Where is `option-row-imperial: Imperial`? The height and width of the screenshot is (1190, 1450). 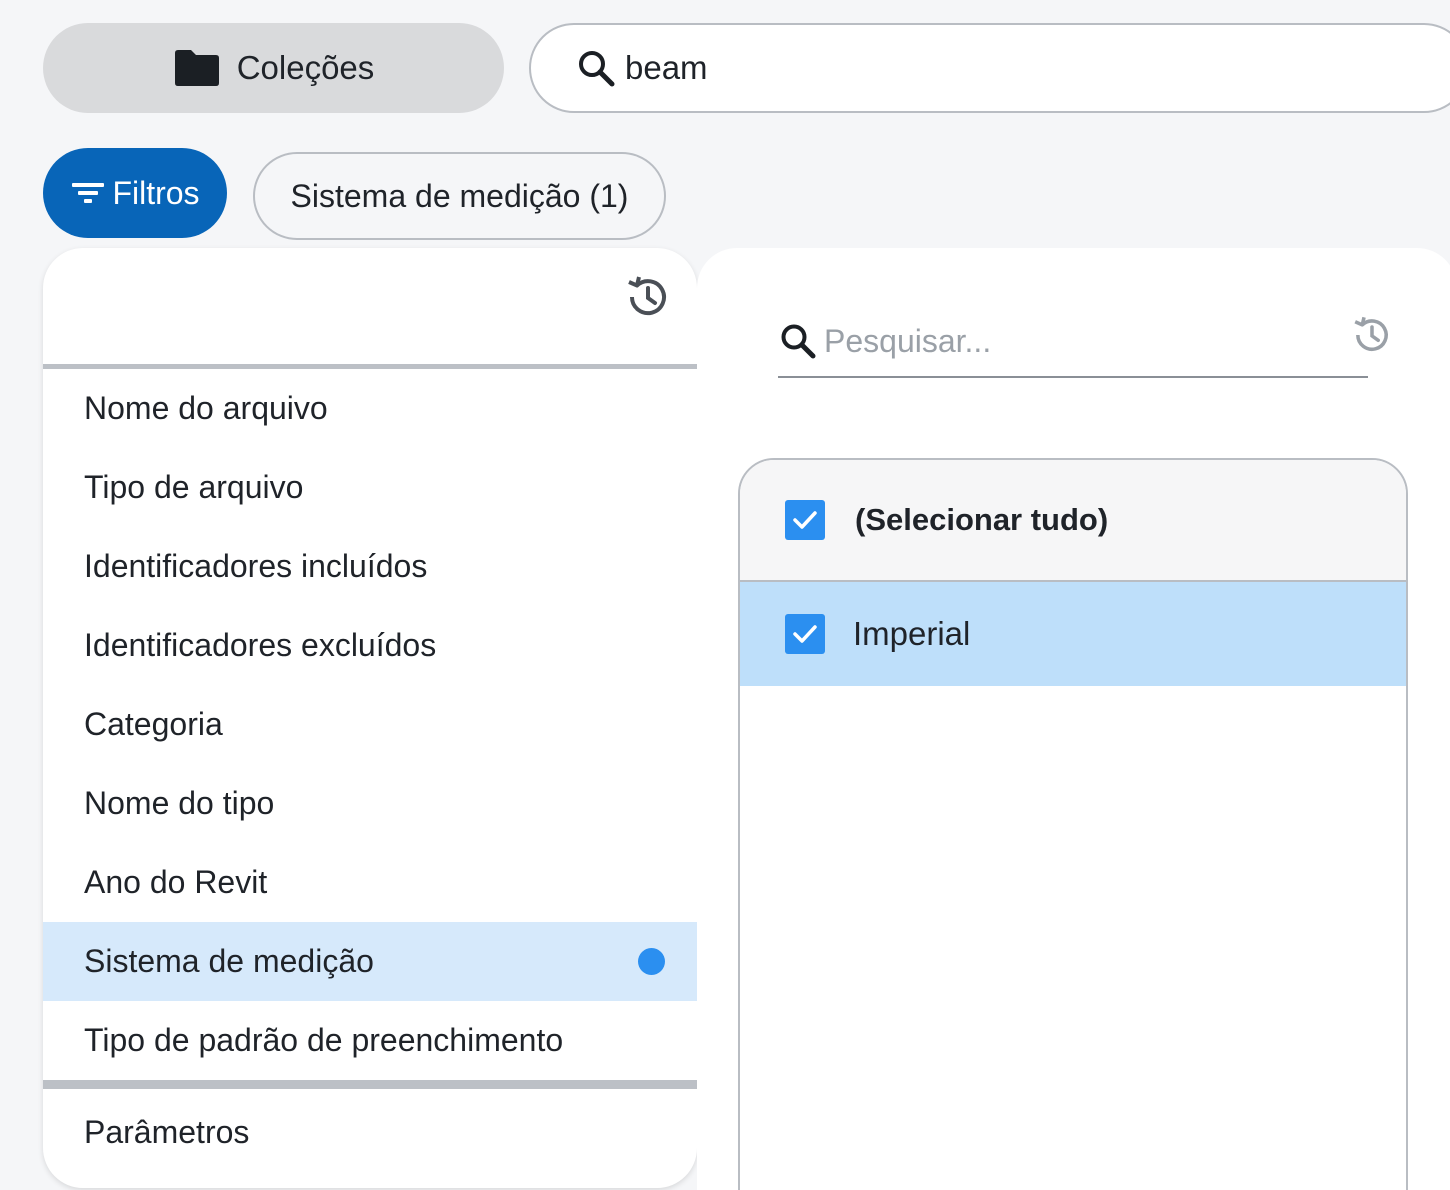 option-row-imperial: Imperial is located at coordinates (1073, 634).